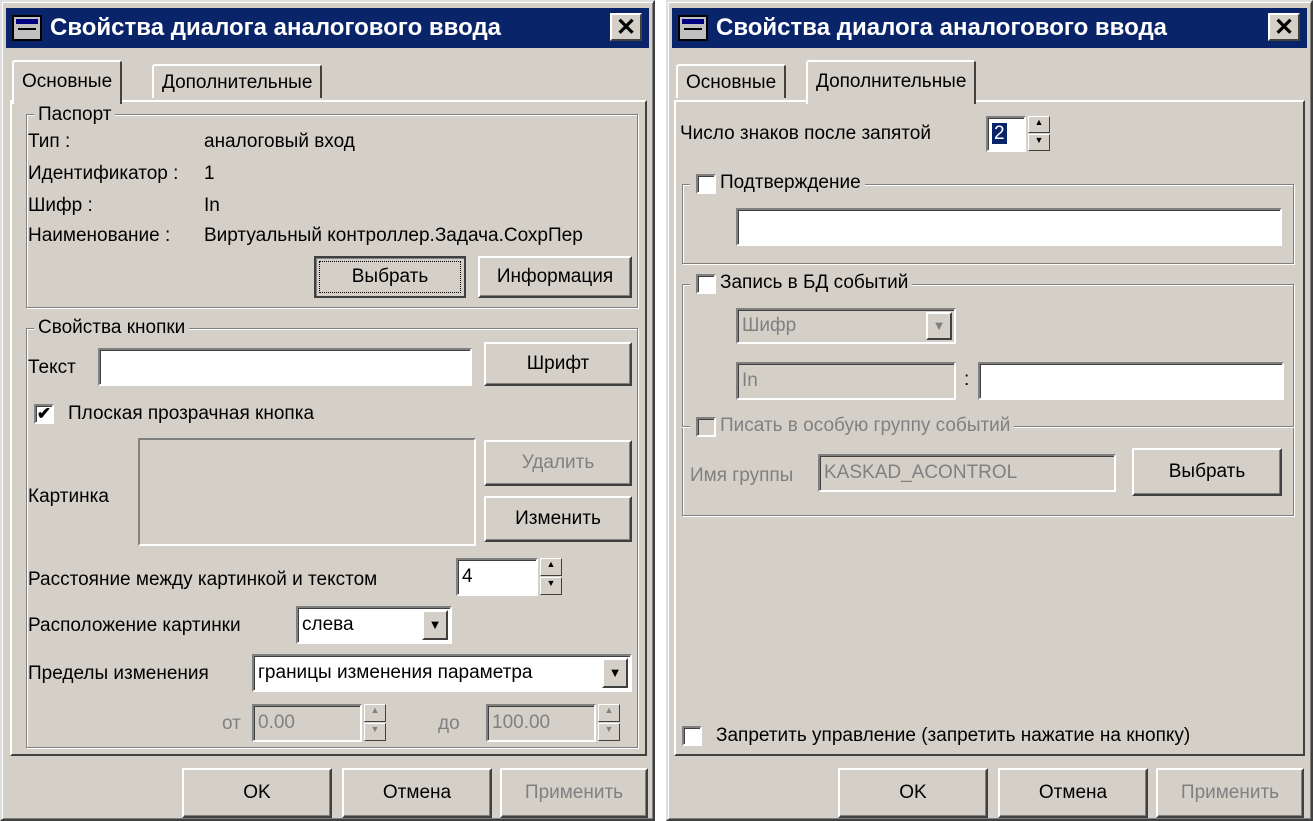 The image size is (1313, 821). I want to click on spacing-label: Расстояние между картинкой и текстом, so click(203, 579).